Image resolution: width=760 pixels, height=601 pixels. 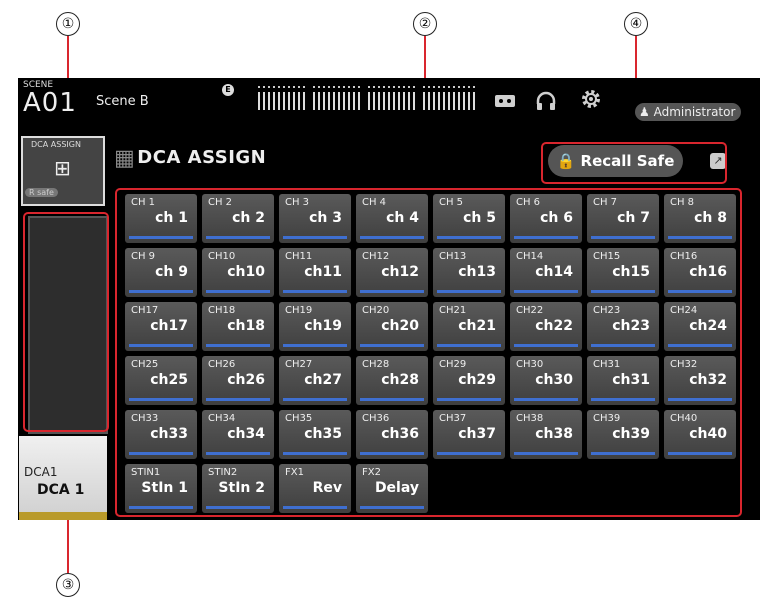 What do you see at coordinates (546, 103) in the screenshot?
I see `headphones-icon` at bounding box center [546, 103].